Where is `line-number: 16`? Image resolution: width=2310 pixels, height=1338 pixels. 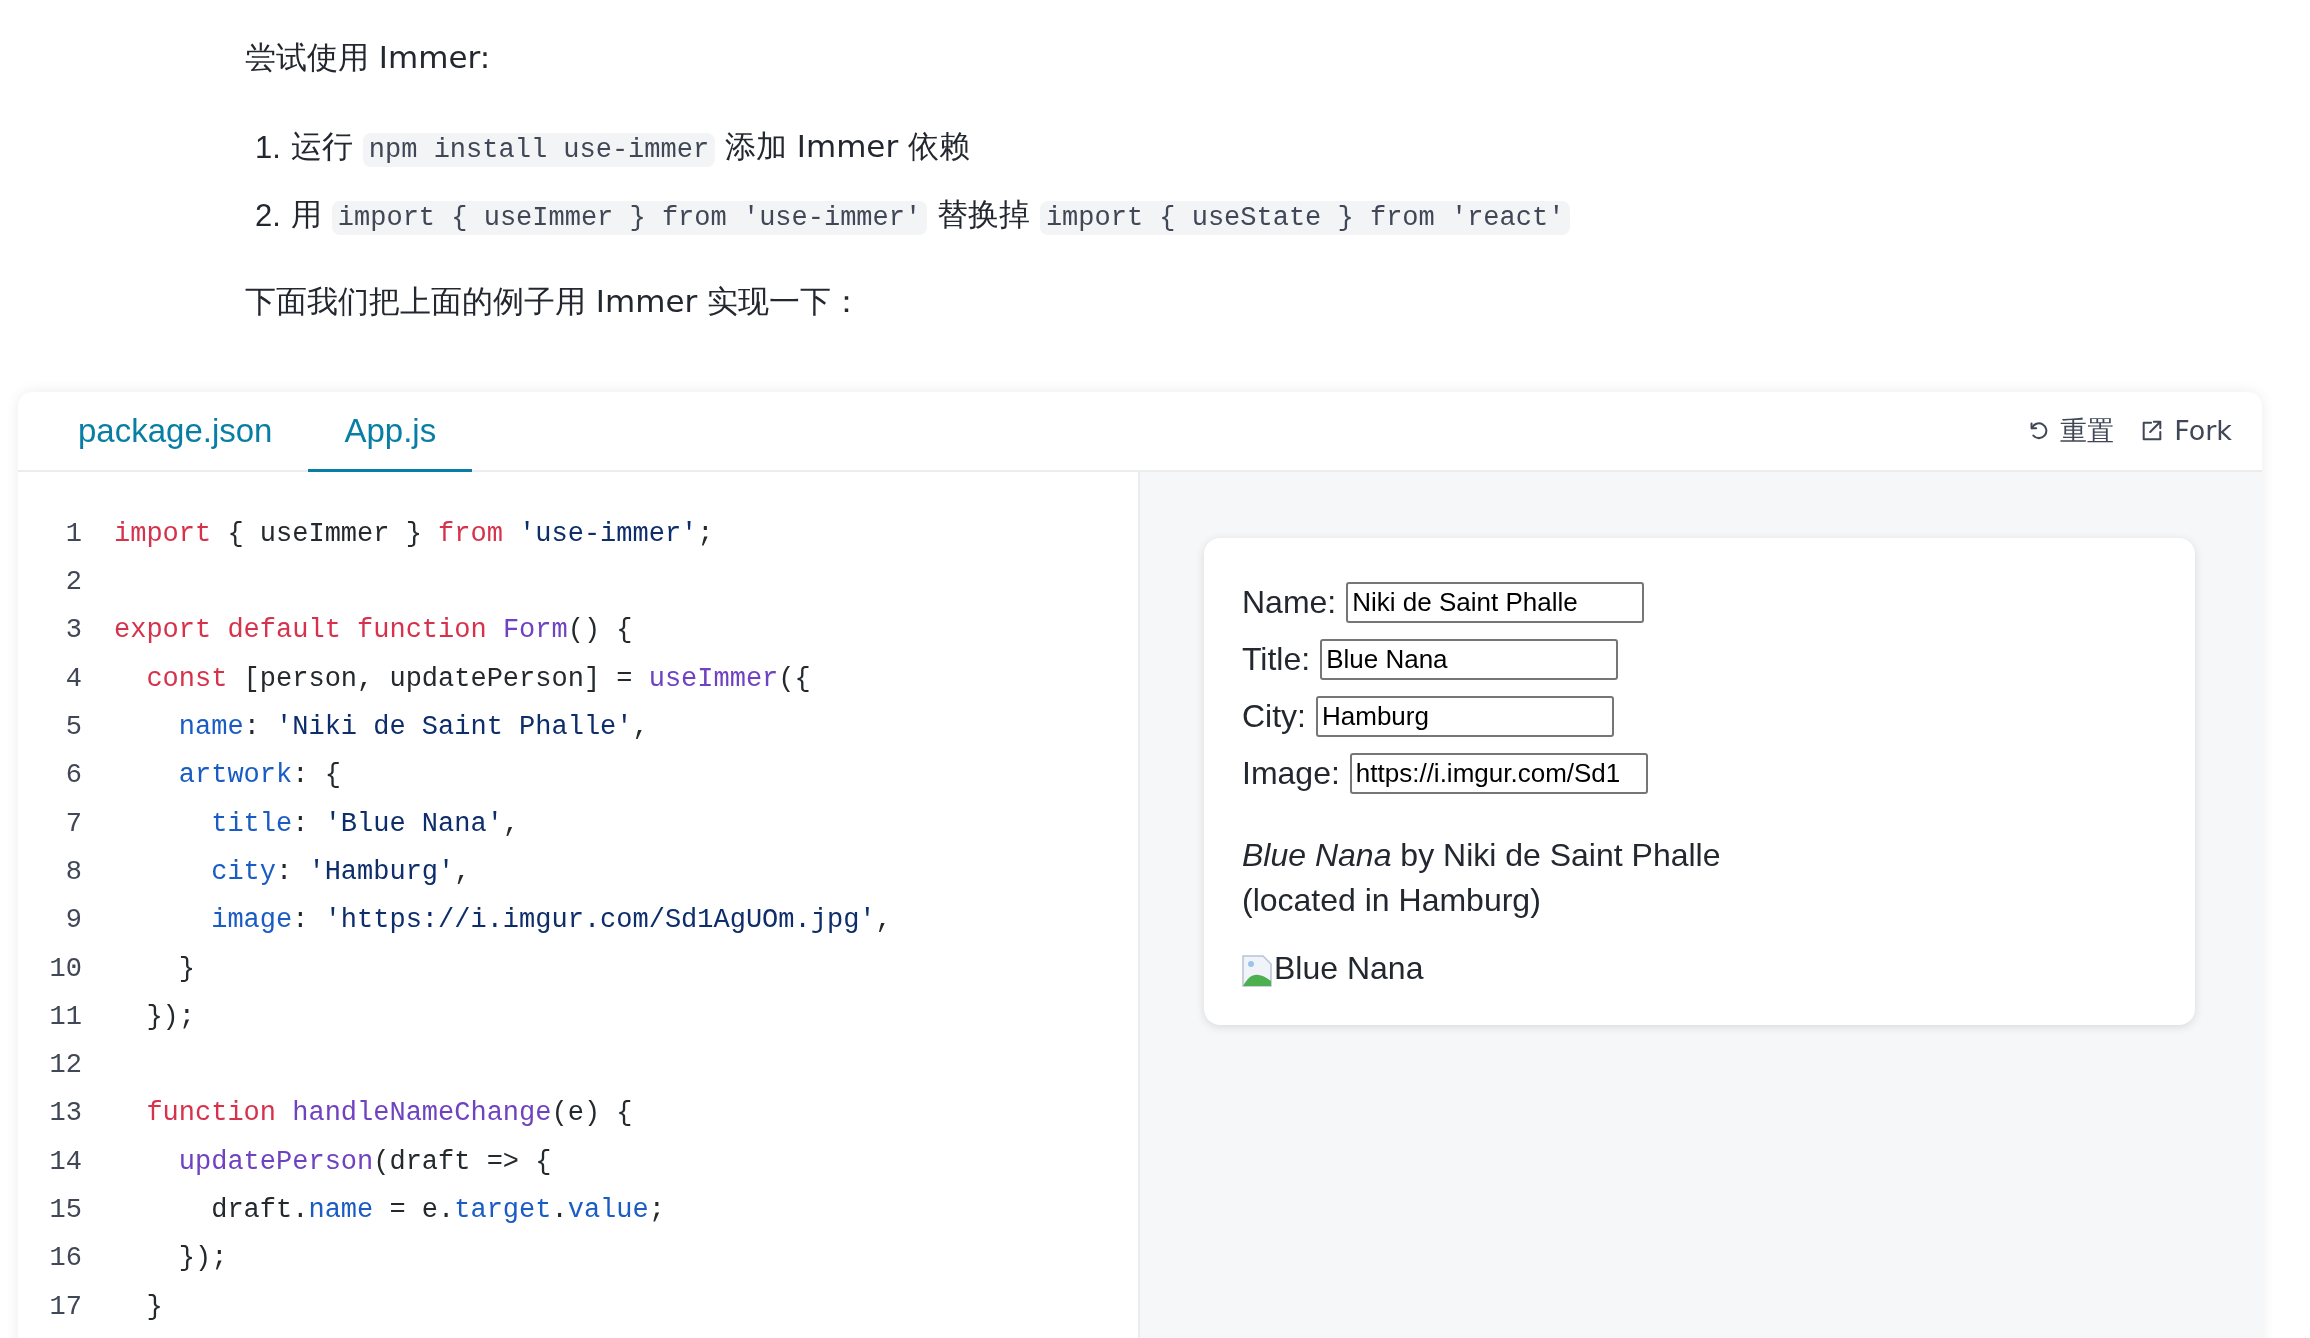 line-number: 16 is located at coordinates (65, 1259).